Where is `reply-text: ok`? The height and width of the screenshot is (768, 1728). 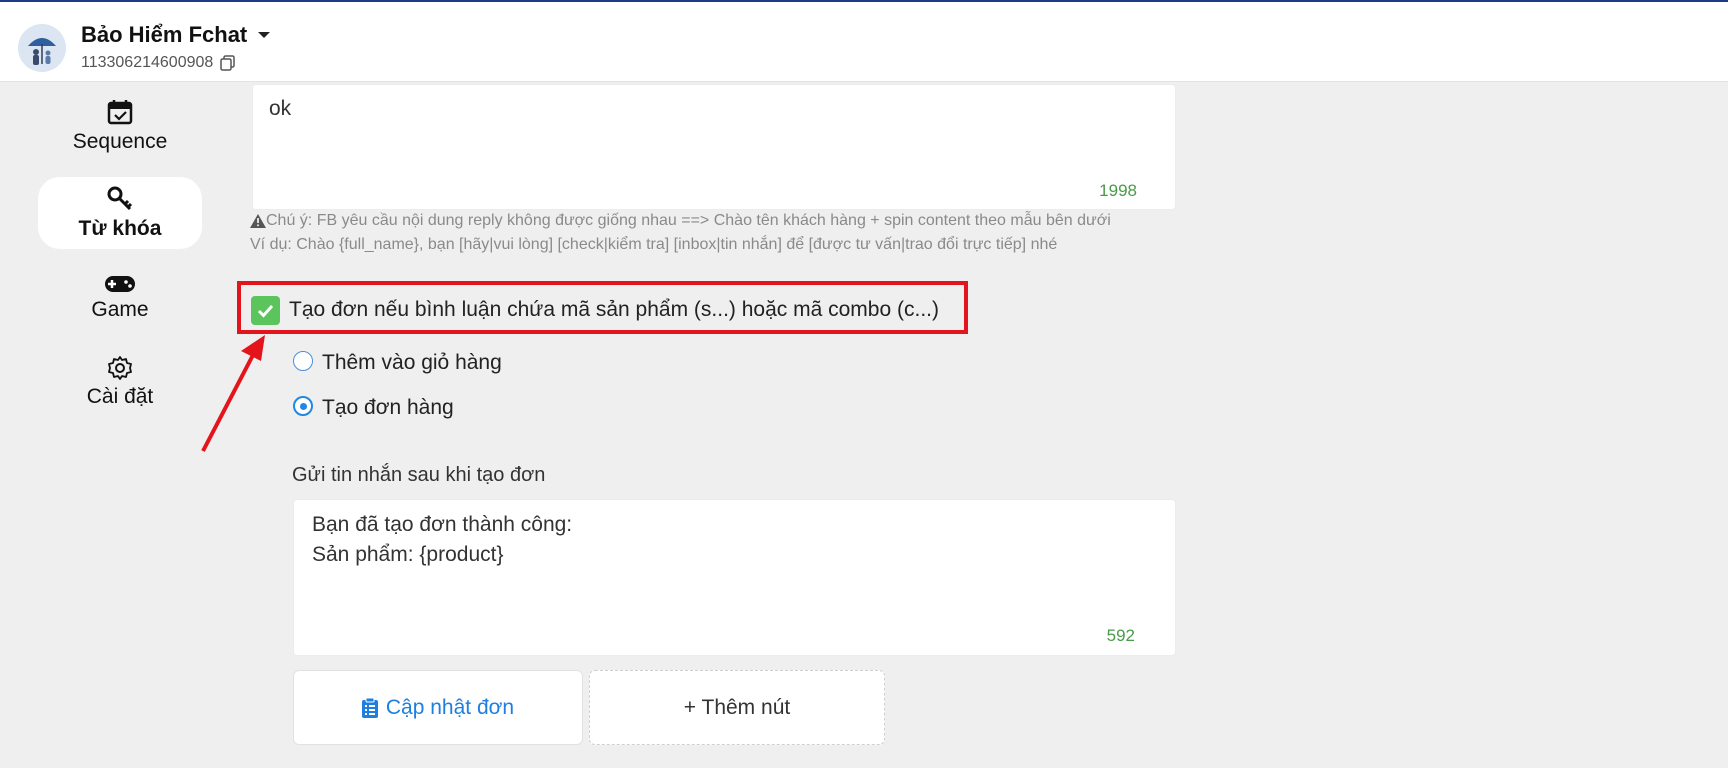
reply-text: ok is located at coordinates (280, 108).